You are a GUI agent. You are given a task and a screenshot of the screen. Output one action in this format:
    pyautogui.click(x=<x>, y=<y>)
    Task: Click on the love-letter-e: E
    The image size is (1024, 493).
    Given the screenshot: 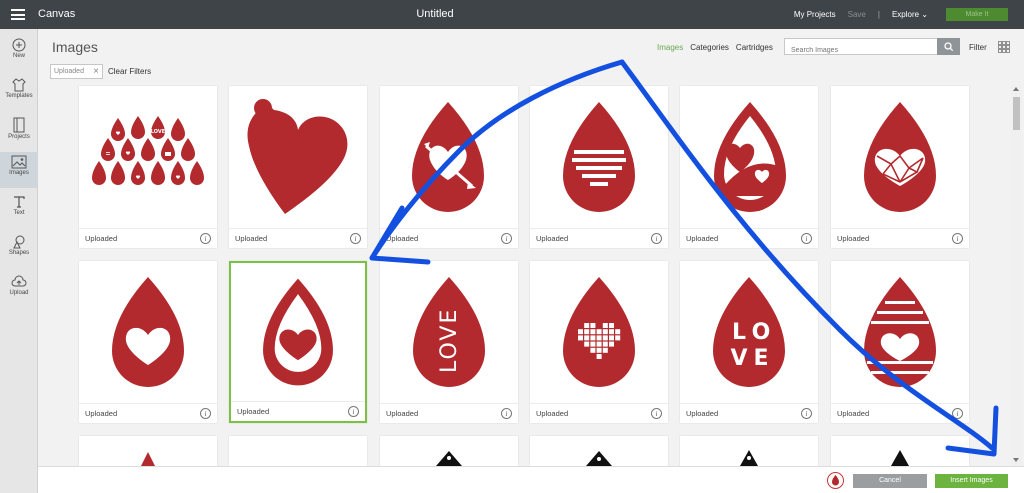 What is the action you would take?
    pyautogui.click(x=760, y=358)
    